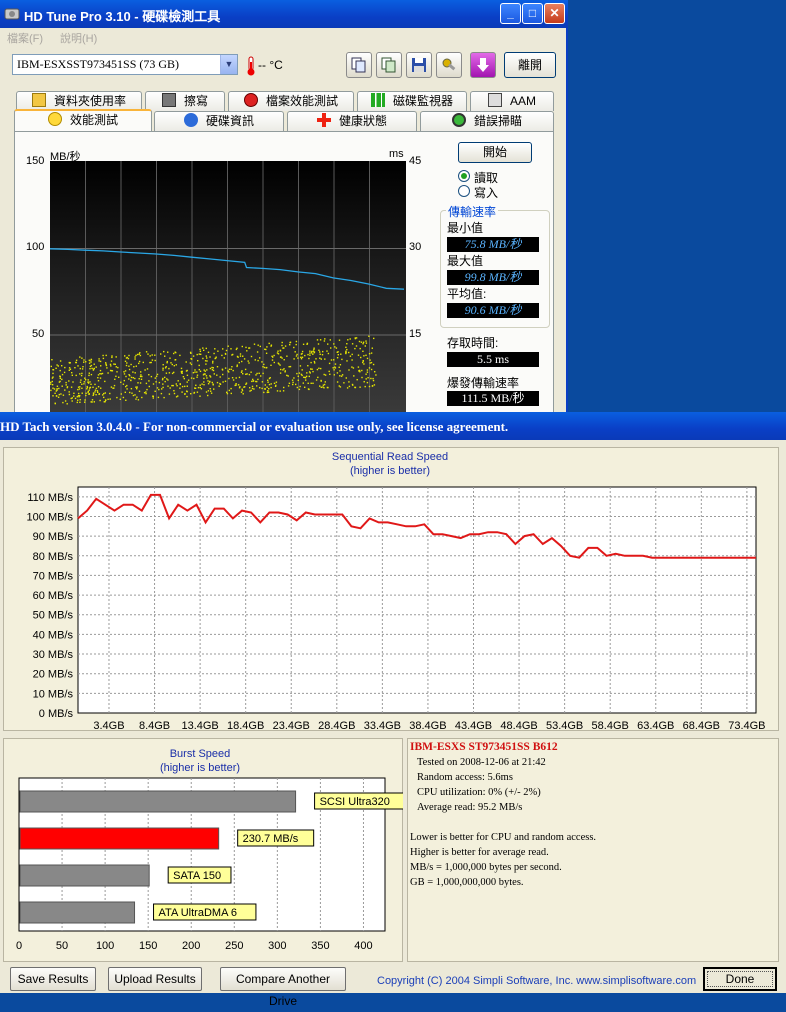 The width and height of the screenshot is (786, 1012). I want to click on read-radio, so click(464, 176).